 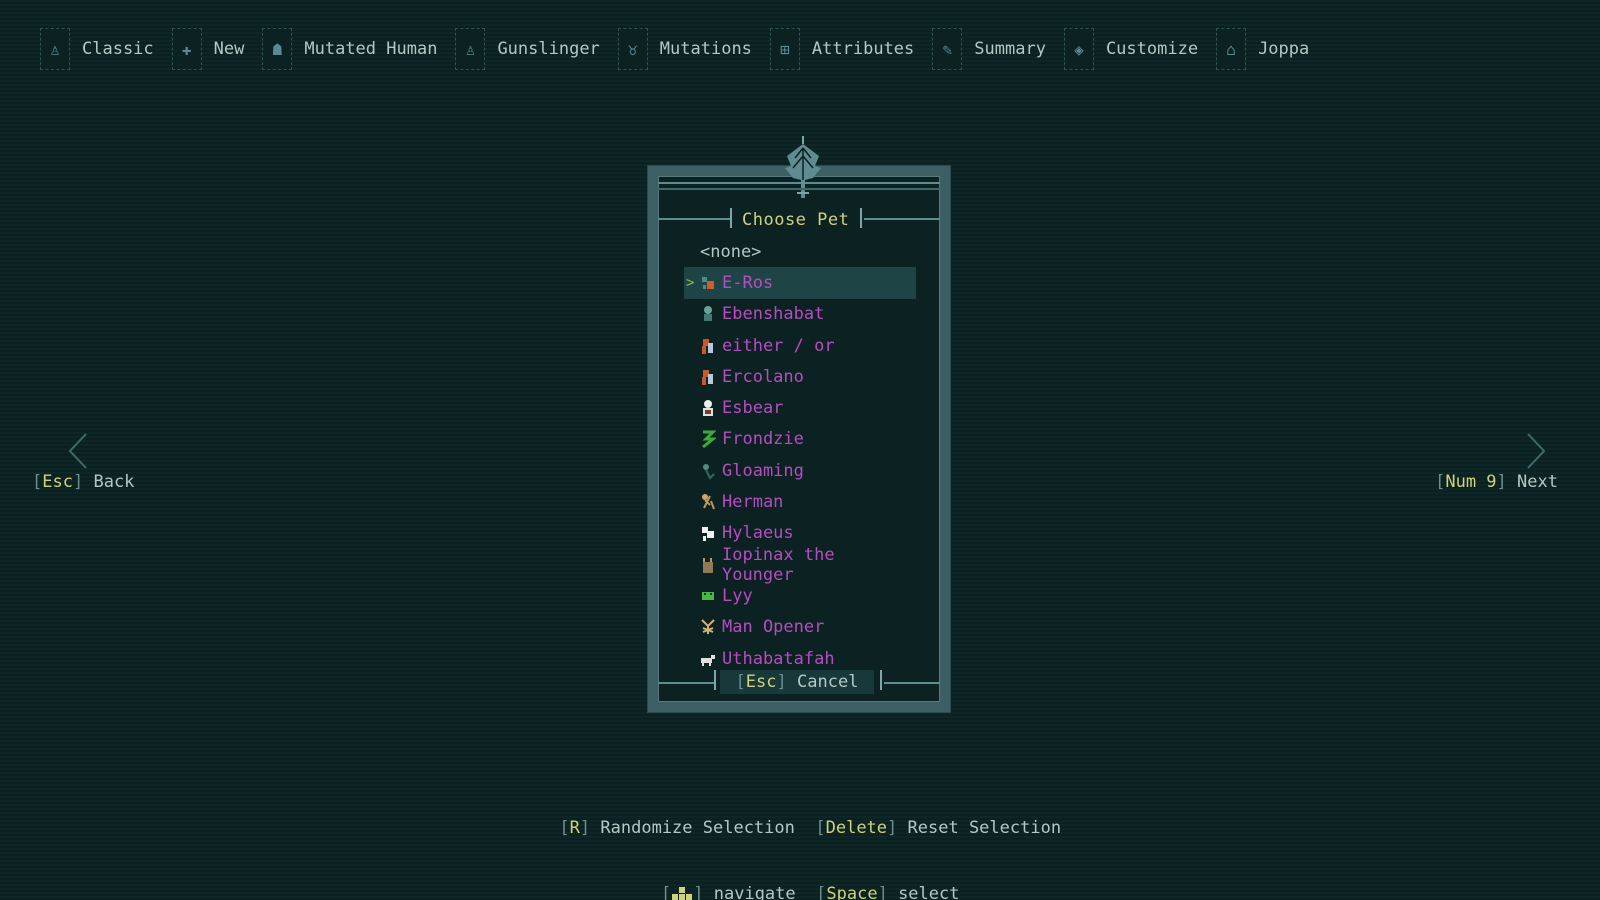 I want to click on control-hints: [] navigate [Space] select, so click(x=800, y=882).